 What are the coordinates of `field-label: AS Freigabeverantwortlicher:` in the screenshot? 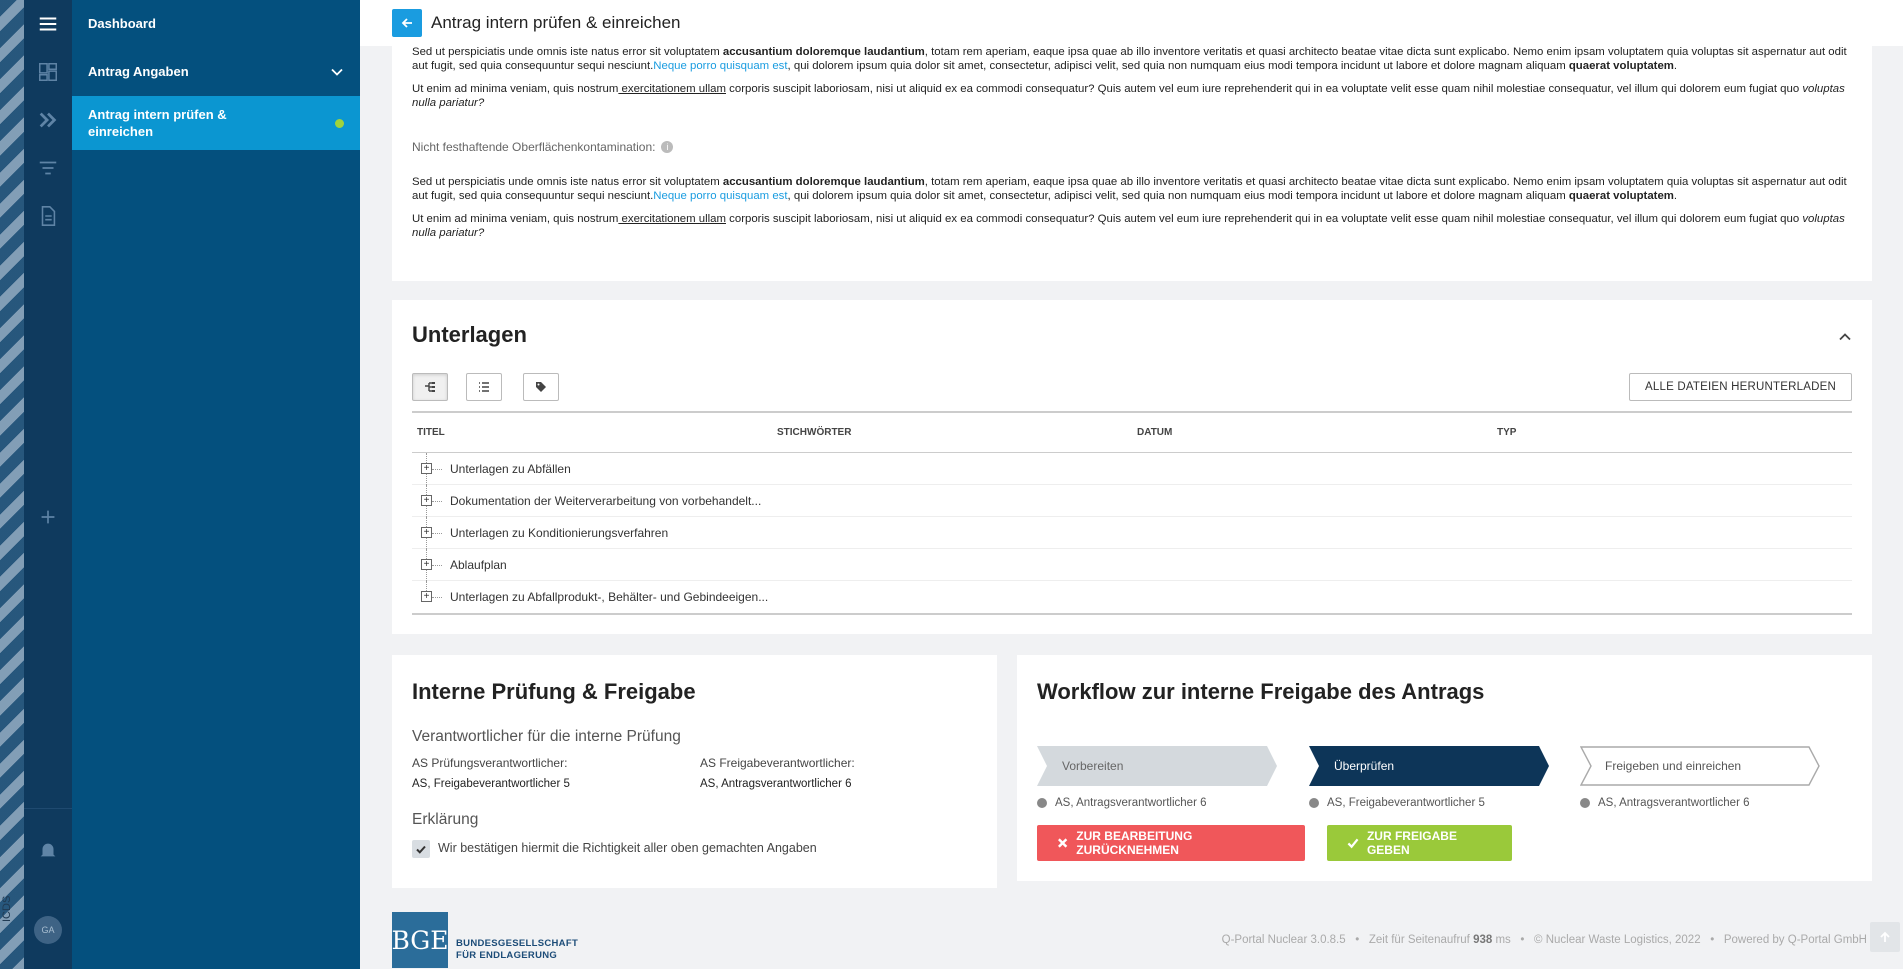 It's located at (777, 763).